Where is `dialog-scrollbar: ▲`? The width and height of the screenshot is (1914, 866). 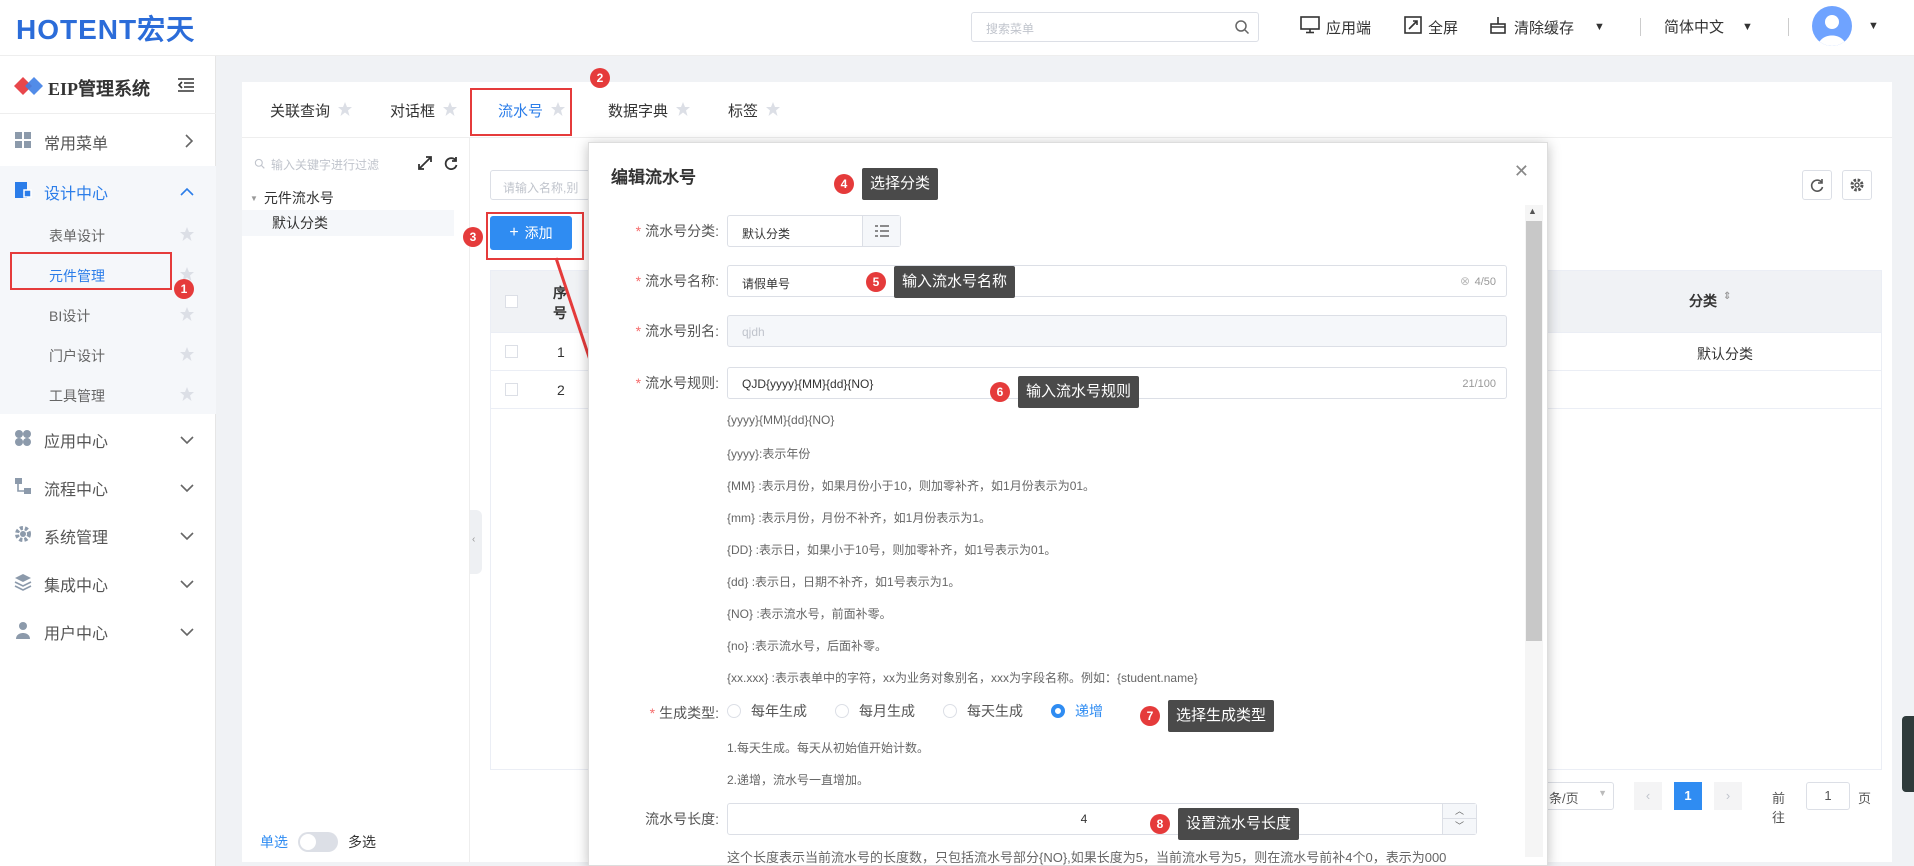 dialog-scrollbar: ▲ is located at coordinates (1534, 531).